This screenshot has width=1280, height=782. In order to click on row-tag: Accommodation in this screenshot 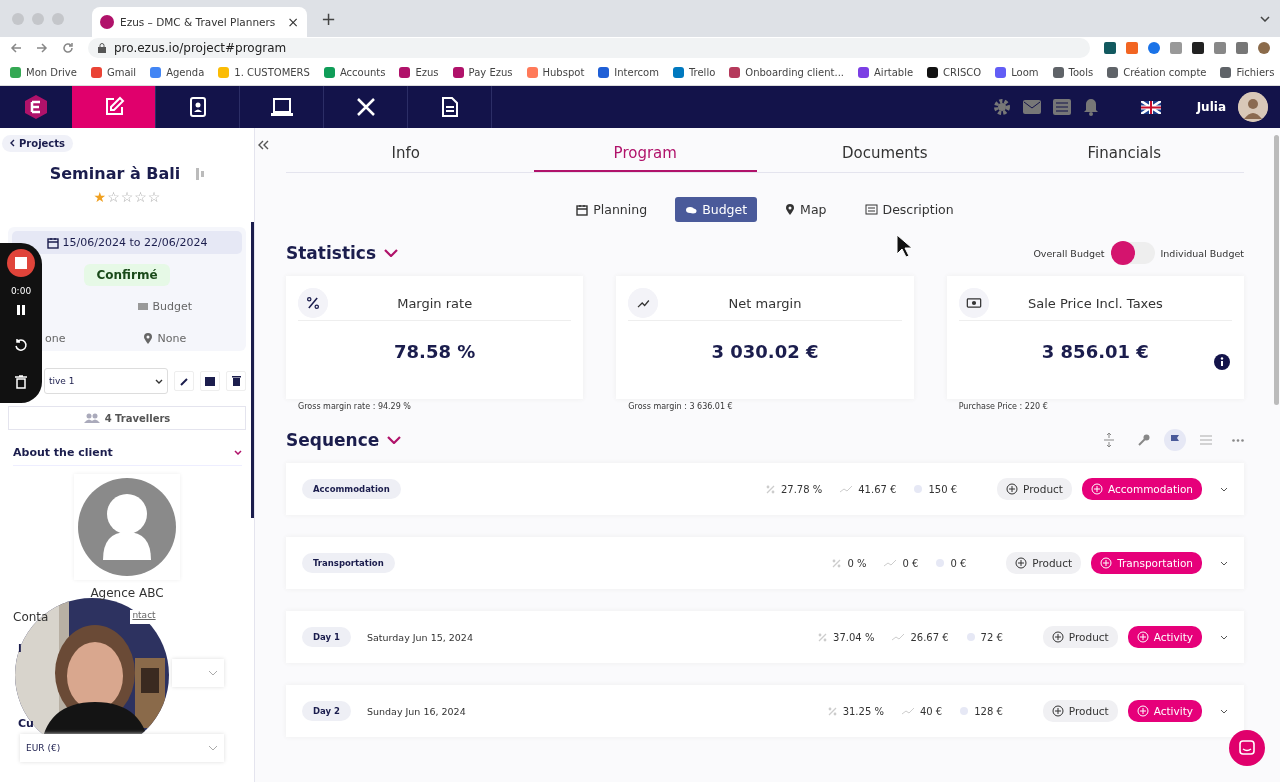, I will do `click(351, 489)`.